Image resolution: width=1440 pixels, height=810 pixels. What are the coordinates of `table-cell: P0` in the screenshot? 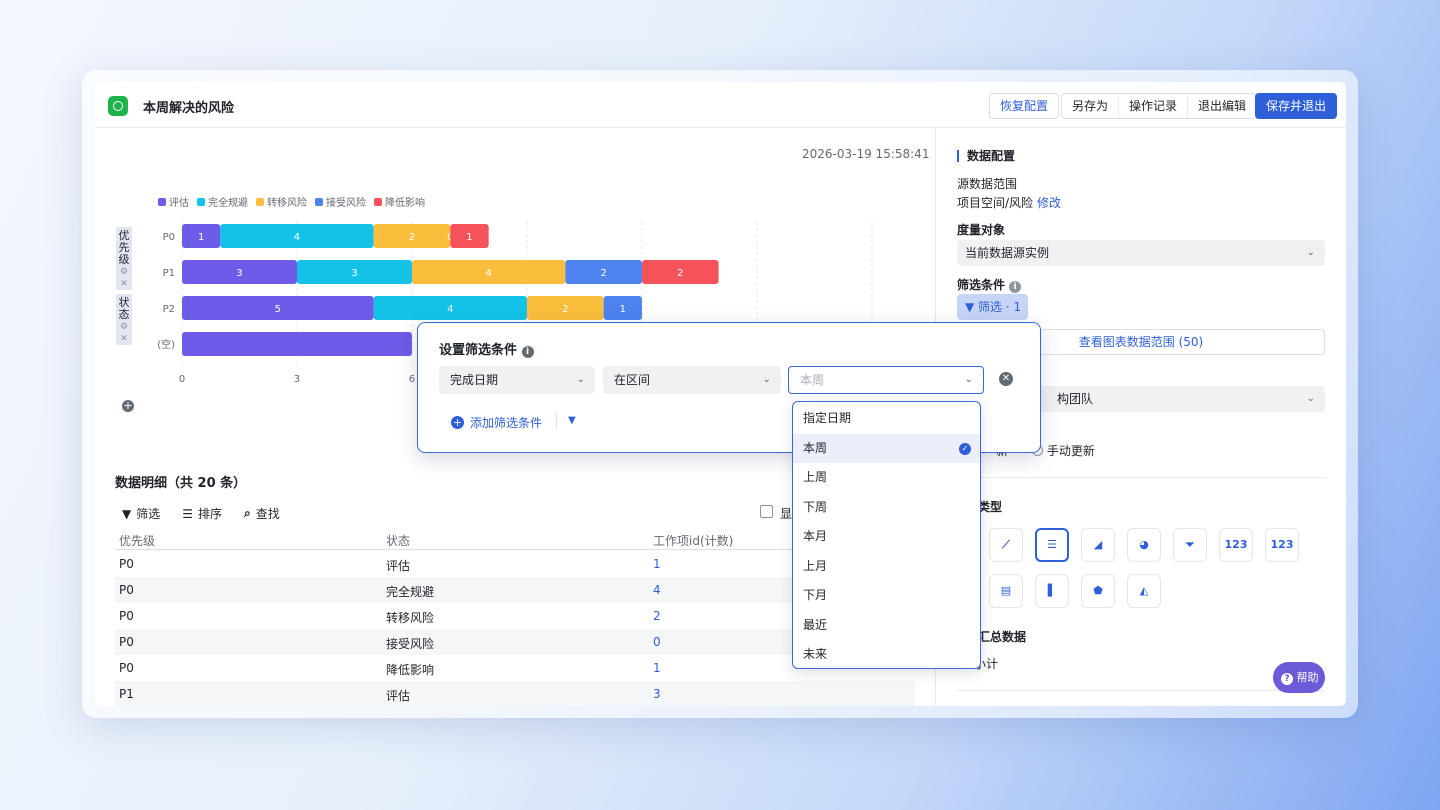 It's located at (126, 564).